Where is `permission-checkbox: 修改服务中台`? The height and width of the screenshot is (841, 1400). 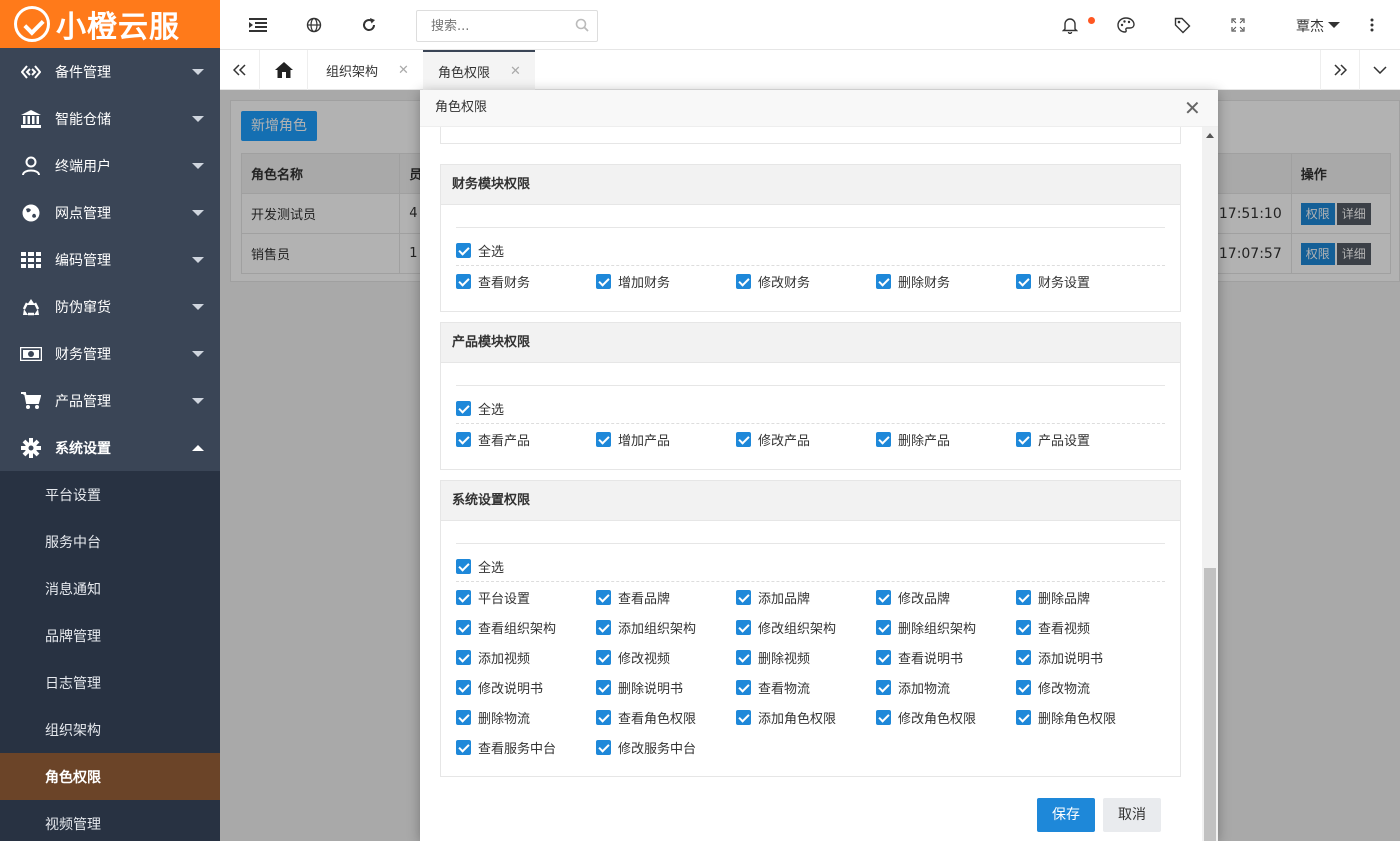 permission-checkbox: 修改服务中台 is located at coordinates (646, 747).